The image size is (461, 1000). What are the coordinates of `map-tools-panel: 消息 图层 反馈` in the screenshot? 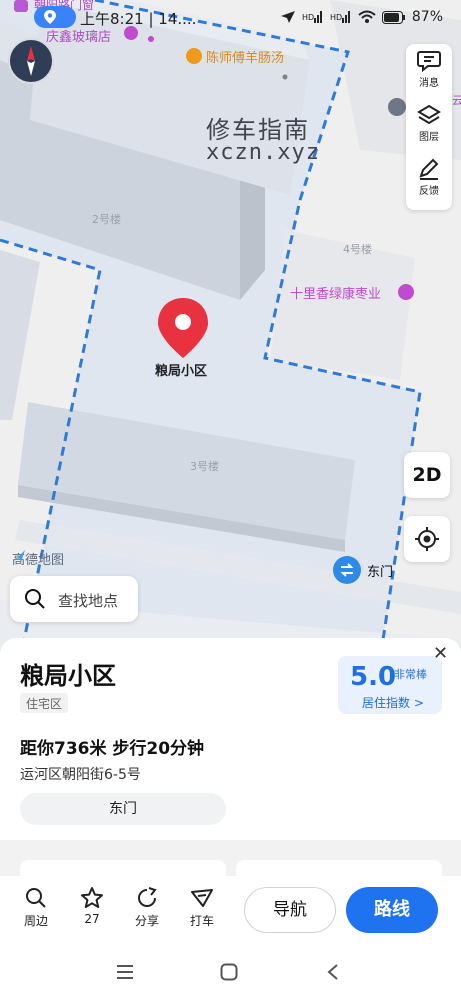 It's located at (429, 127).